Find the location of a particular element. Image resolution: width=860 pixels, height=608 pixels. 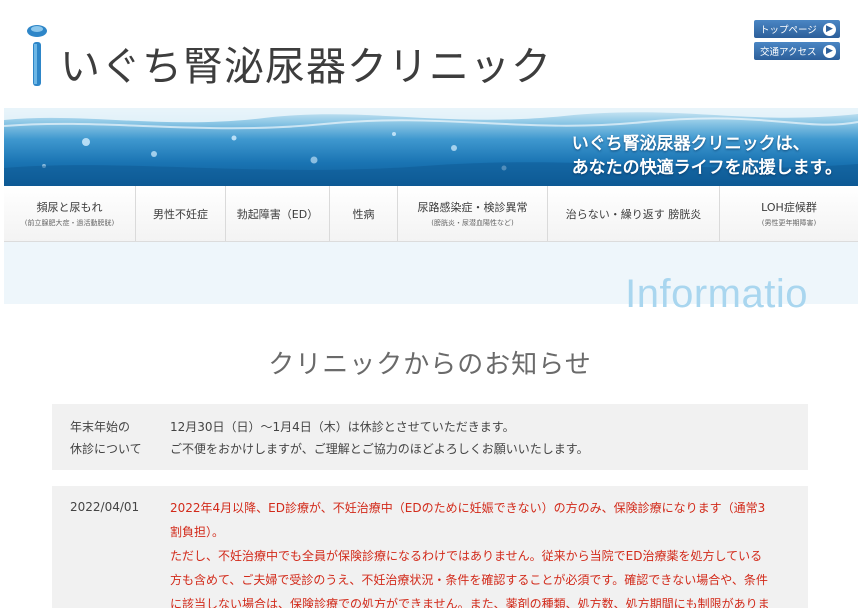

nav-item-ed: 勃起障害（ED） is located at coordinates (278, 213).